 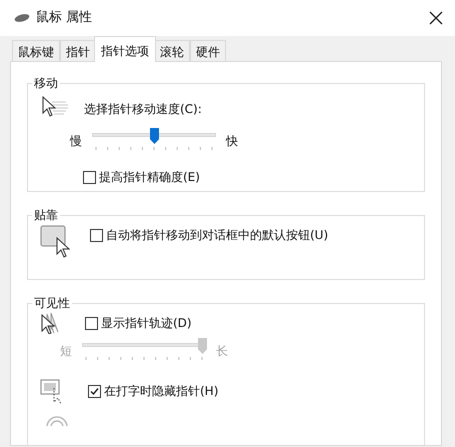 I want to click on tab: 鼠标键, so click(x=36, y=50).